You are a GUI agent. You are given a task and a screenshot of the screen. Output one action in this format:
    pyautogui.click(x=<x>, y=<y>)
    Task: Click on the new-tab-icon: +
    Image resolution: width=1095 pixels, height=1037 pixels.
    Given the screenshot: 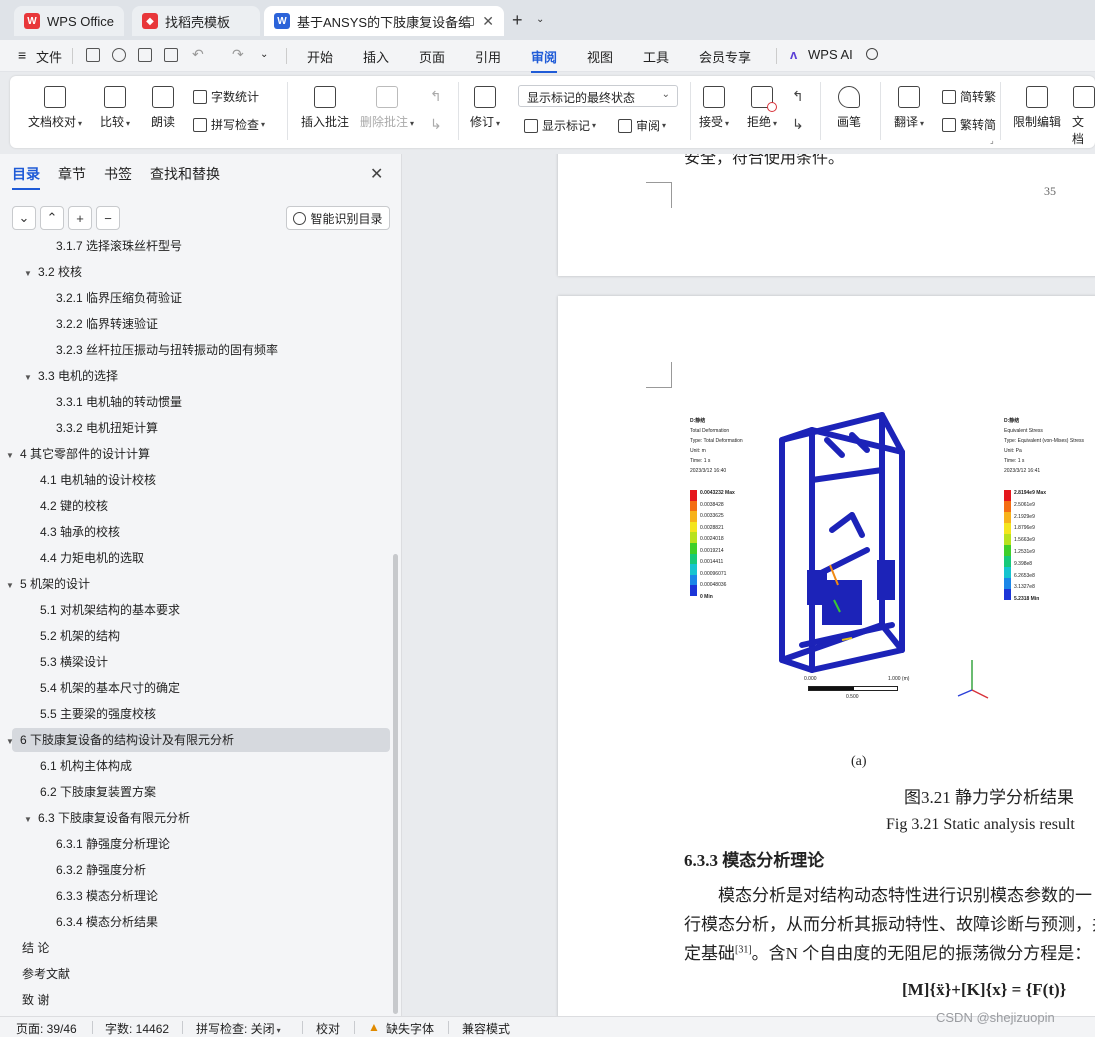 What is the action you would take?
    pyautogui.click(x=517, y=20)
    